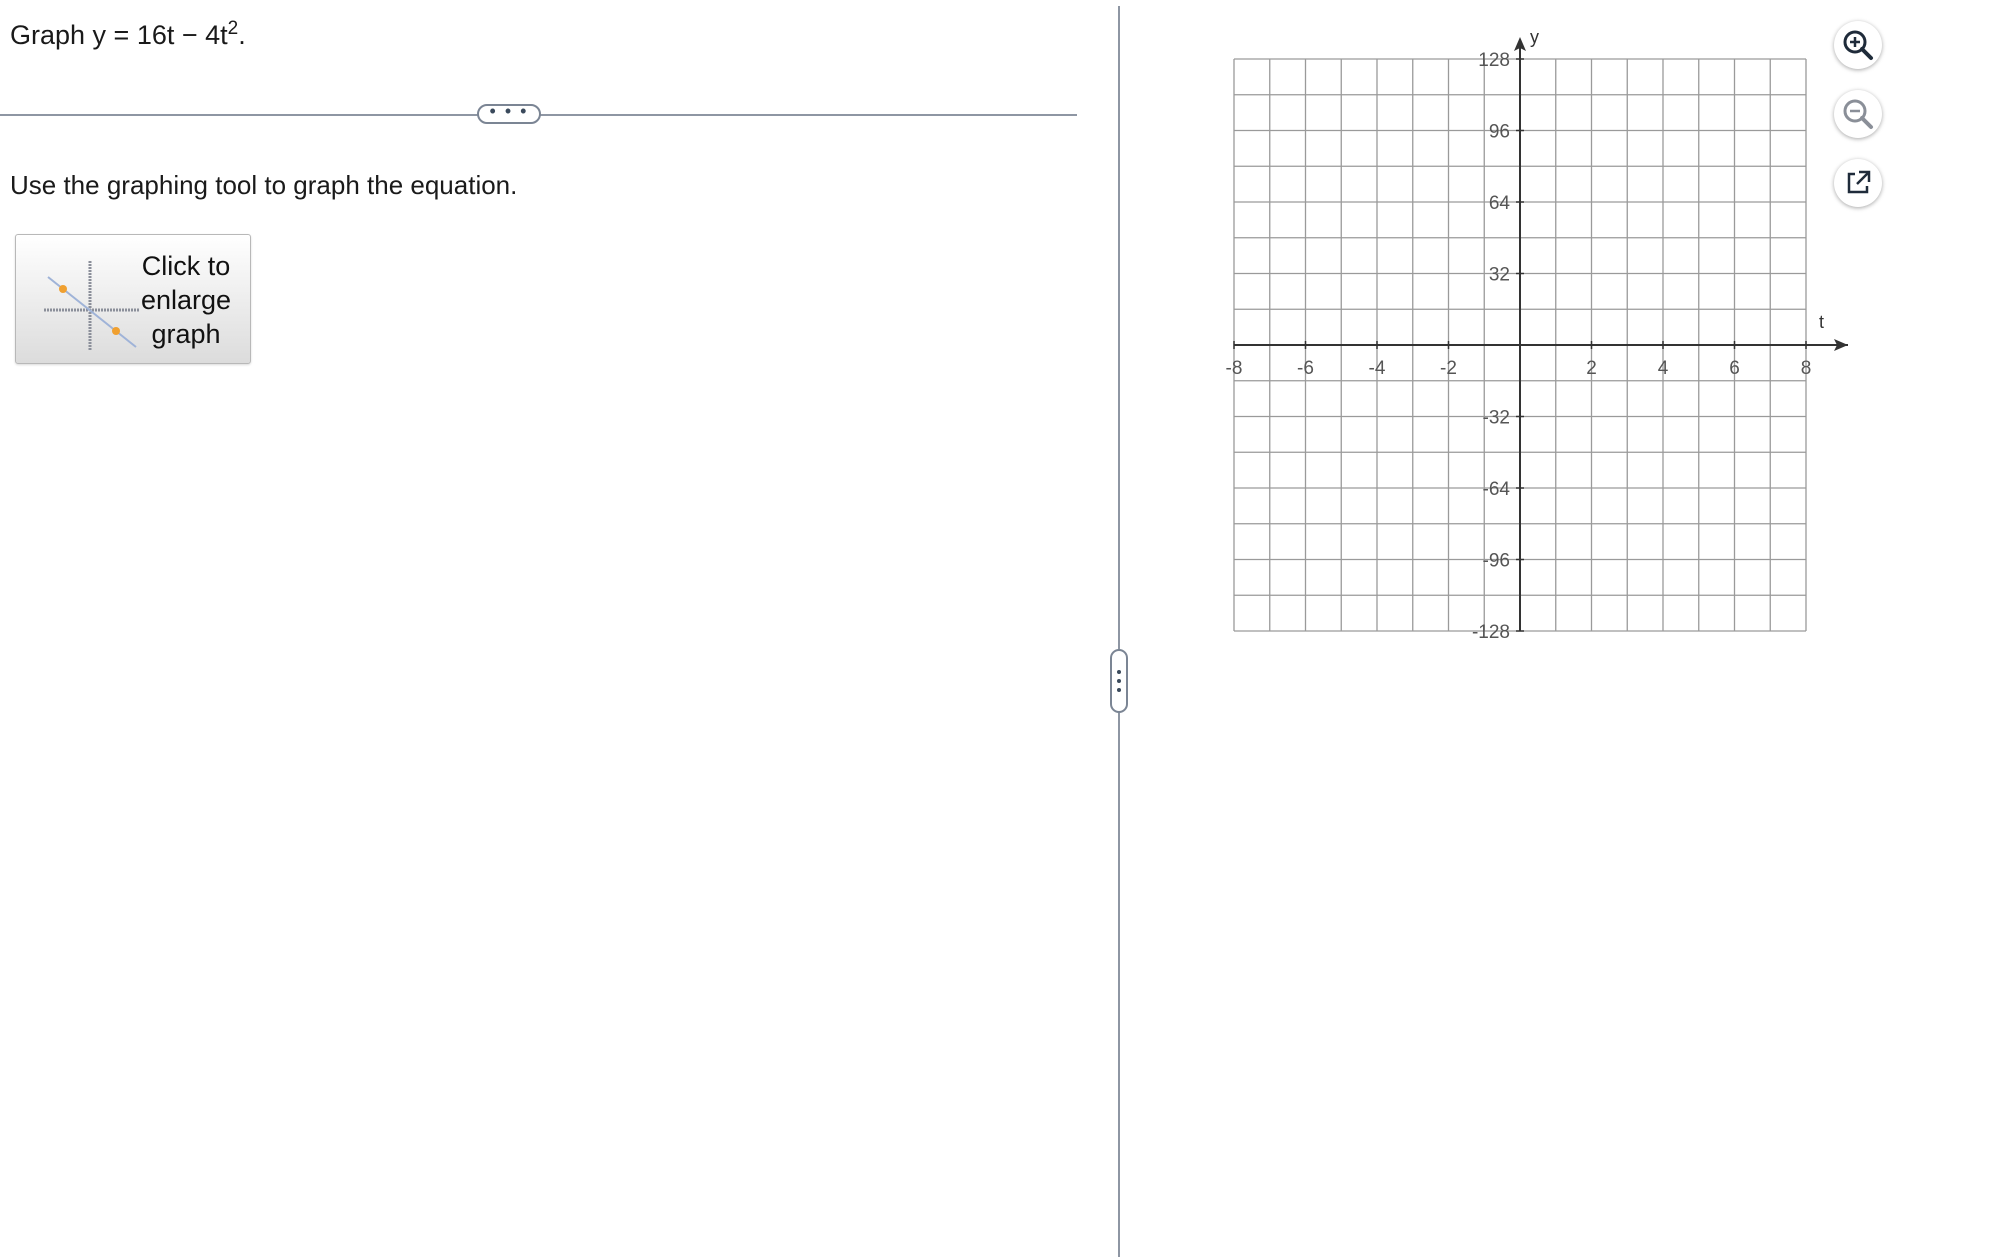 This screenshot has height=1257, width=2009. I want to click on pane-splitter, so click(1119, 631).